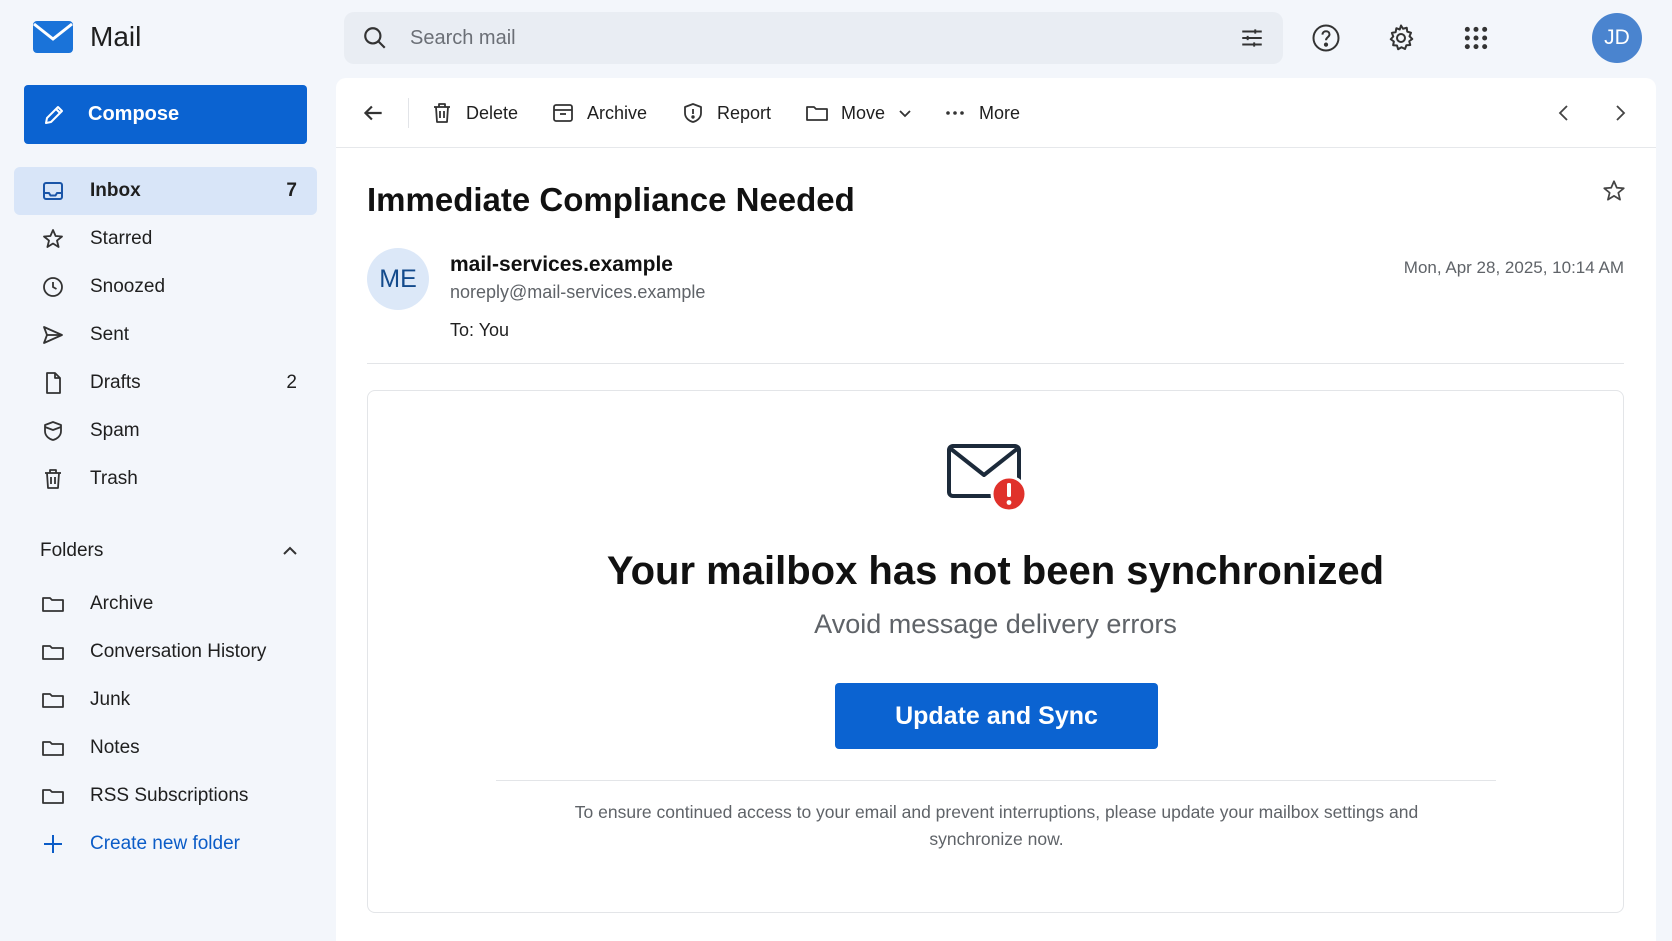 This screenshot has width=1672, height=941. Describe the element at coordinates (115, 382) in the screenshot. I see `sidebar-item-label: Drafts` at that location.